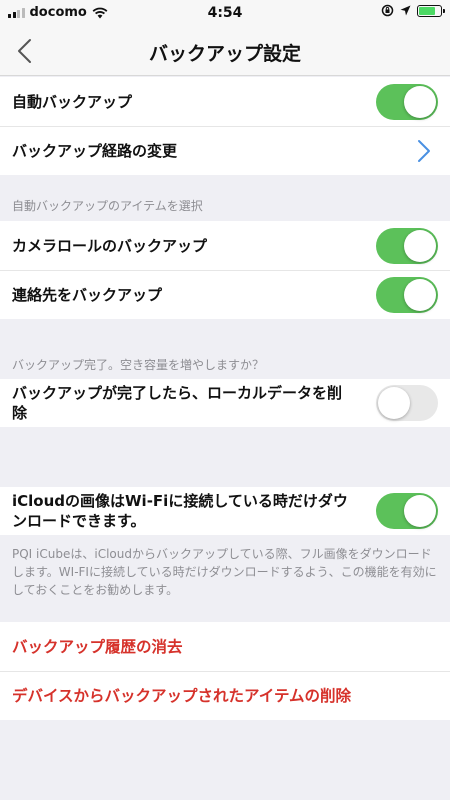 The width and height of the screenshot is (450, 800). What do you see at coordinates (110, 245) in the screenshot?
I see `camera-roll-label: カメラロールのバックアップ` at bounding box center [110, 245].